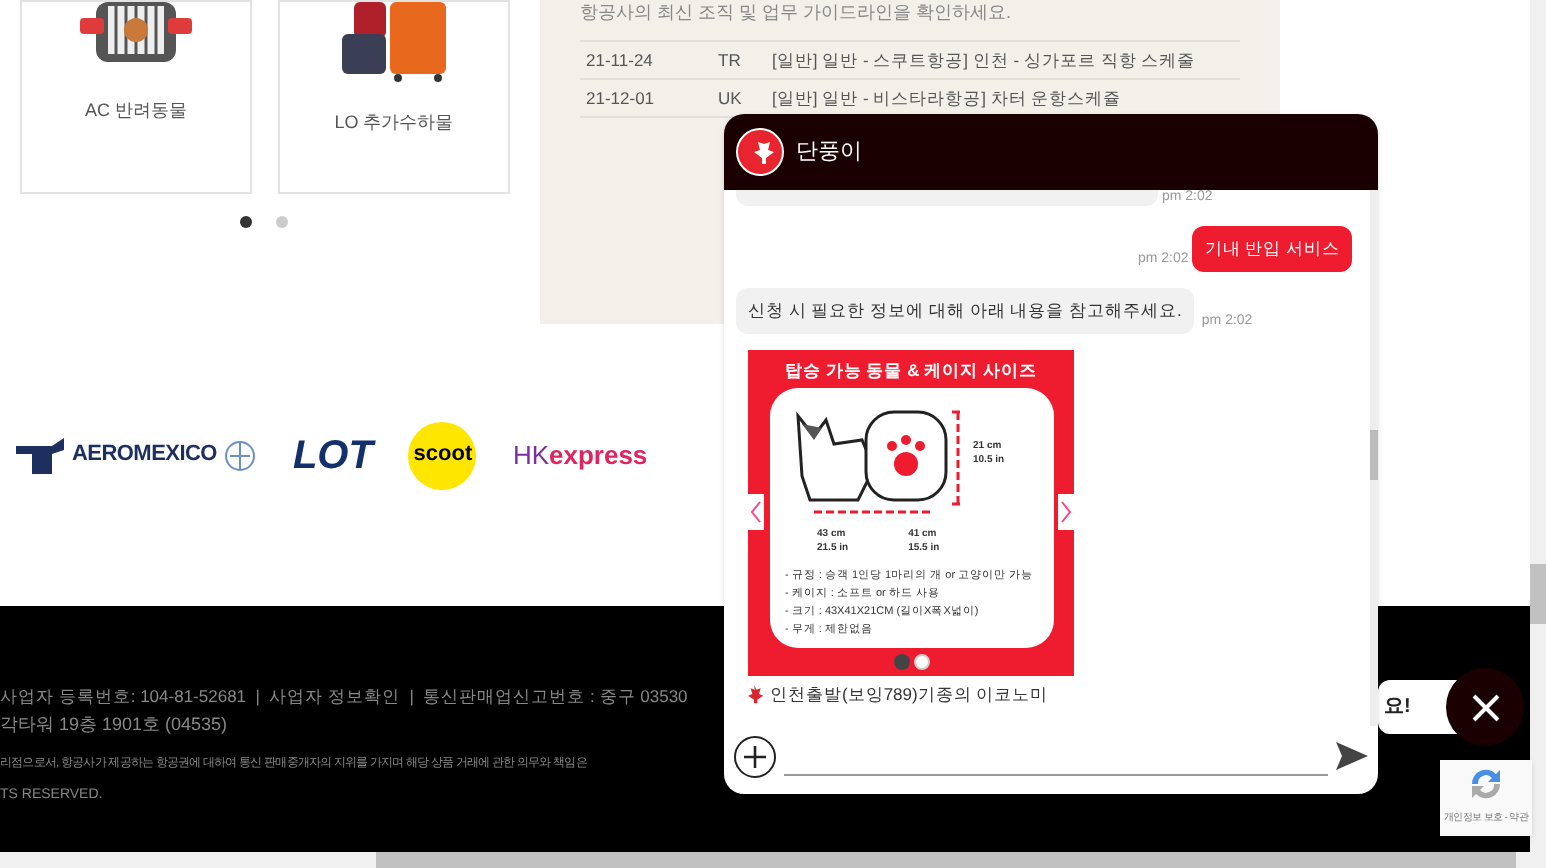  What do you see at coordinates (1352, 756) in the screenshot?
I see `send-icon` at bounding box center [1352, 756].